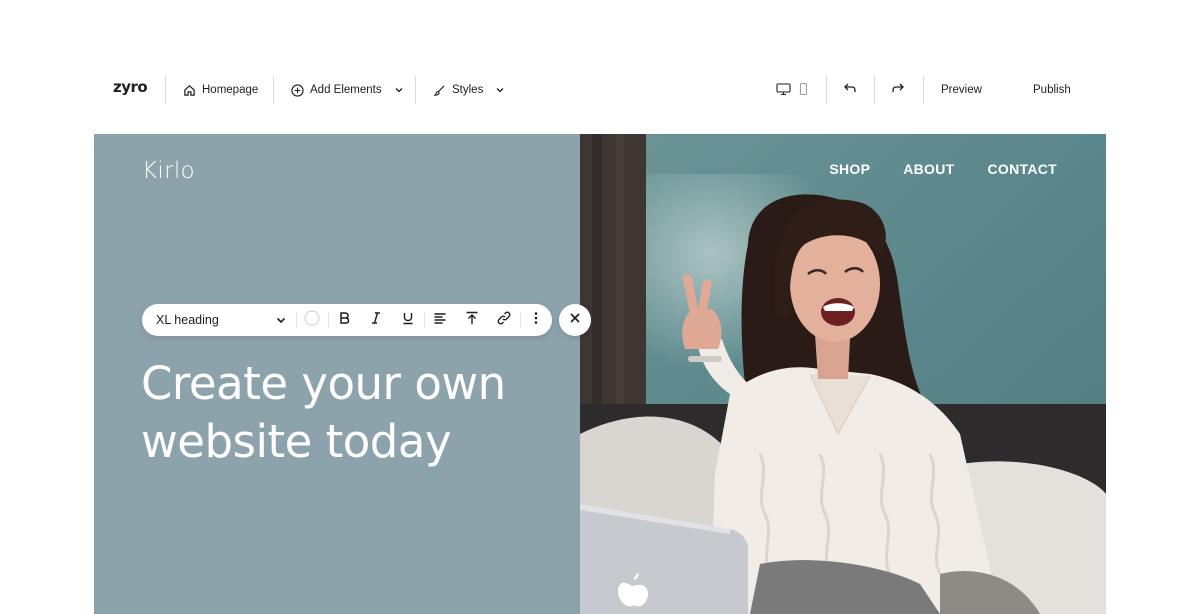 This screenshot has height=614, width=1200. I want to click on nav-item-about: ABOUT, so click(928, 169).